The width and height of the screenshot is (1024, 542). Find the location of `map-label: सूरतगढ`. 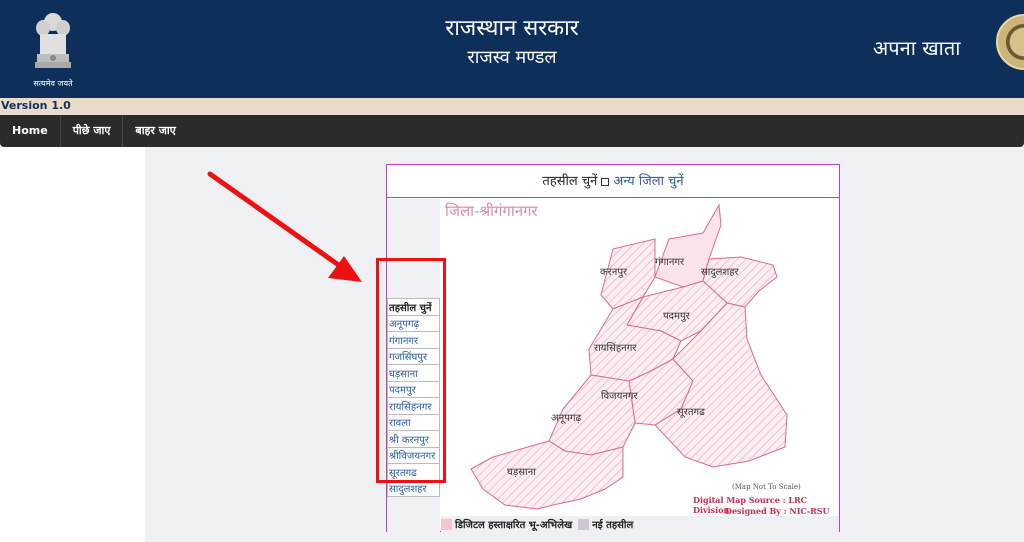

map-label: सूरतगढ is located at coordinates (691, 412).